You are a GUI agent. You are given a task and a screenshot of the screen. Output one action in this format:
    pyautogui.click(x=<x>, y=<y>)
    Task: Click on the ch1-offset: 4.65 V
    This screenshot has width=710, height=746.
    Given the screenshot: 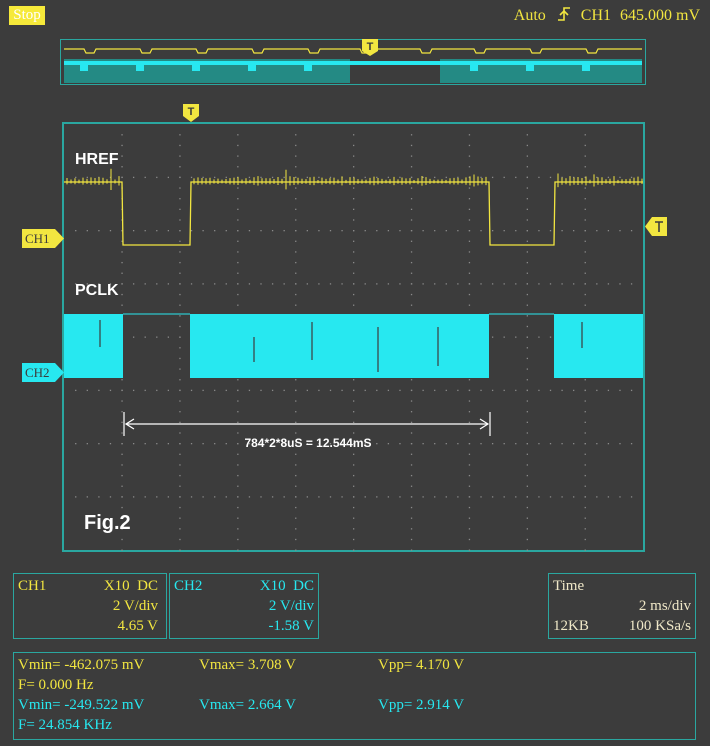 What is the action you would take?
    pyautogui.click(x=137, y=626)
    